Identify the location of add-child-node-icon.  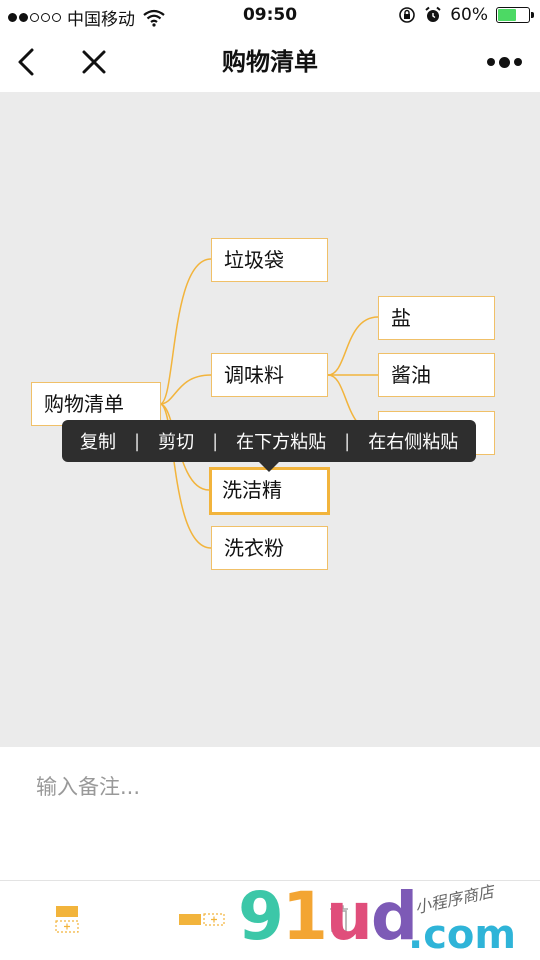
(68, 919).